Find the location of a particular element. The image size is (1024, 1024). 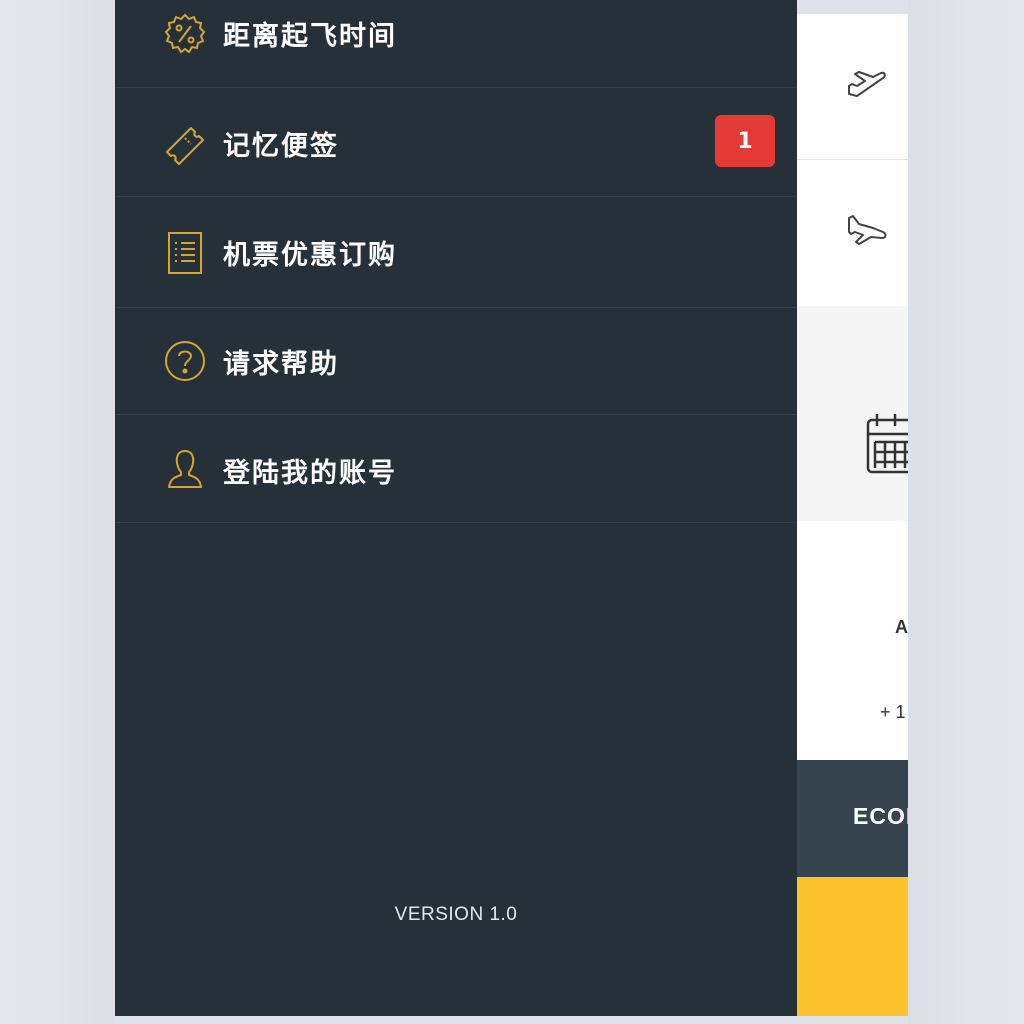

menu-item-login: 登陆我的账号 is located at coordinates (456, 469).